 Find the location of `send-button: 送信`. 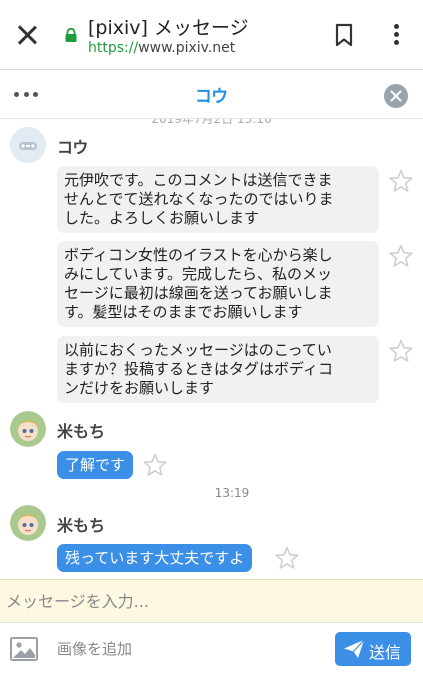

send-button: 送信 is located at coordinates (373, 649).